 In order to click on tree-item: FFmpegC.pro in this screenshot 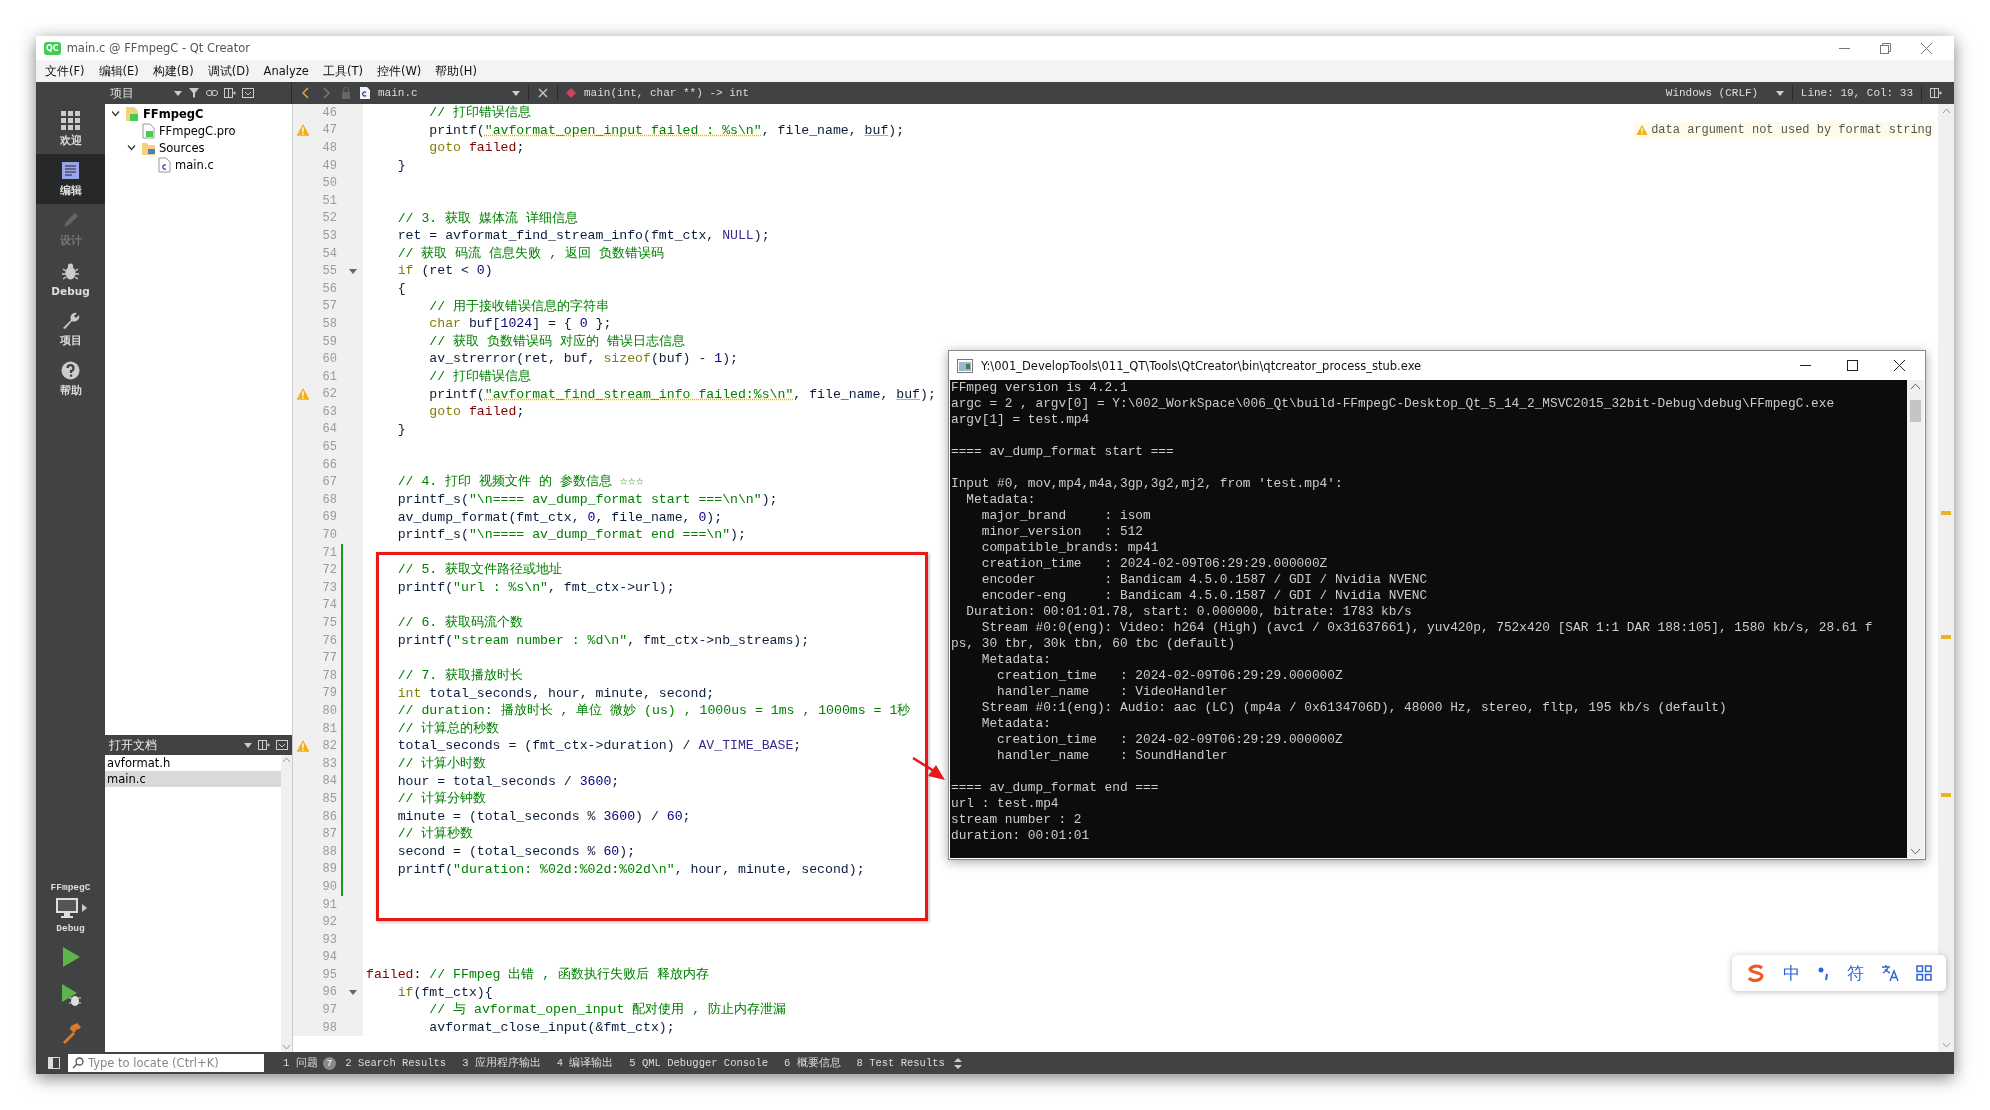, I will do `click(197, 130)`.